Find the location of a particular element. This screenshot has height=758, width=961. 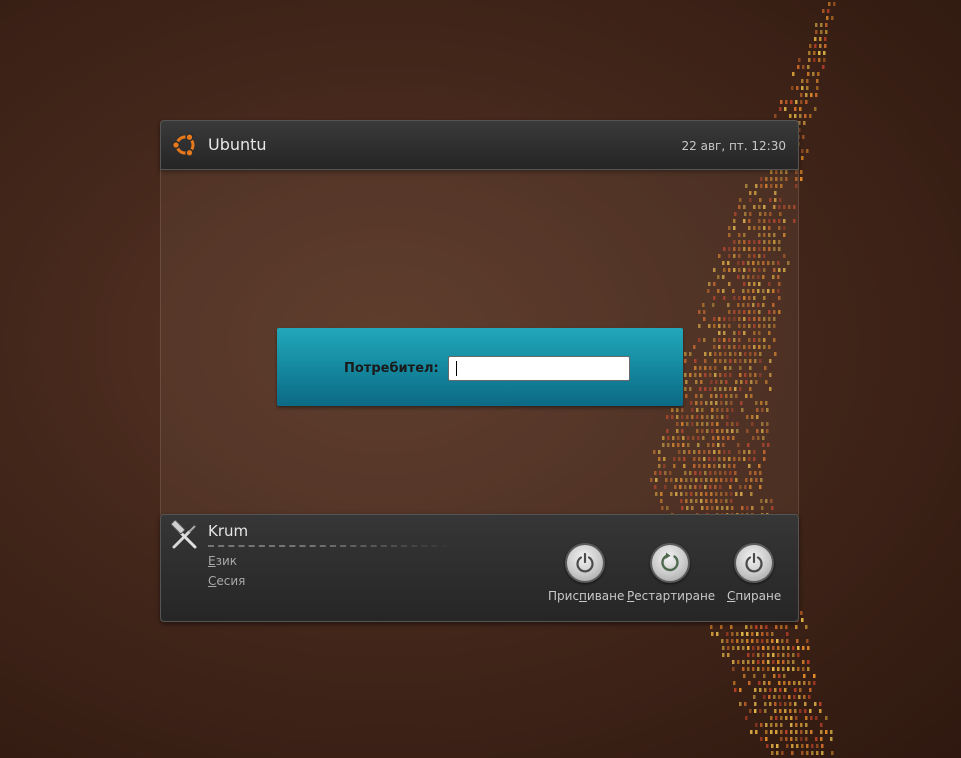

suspend-button: Приспиване is located at coordinates (586, 573).